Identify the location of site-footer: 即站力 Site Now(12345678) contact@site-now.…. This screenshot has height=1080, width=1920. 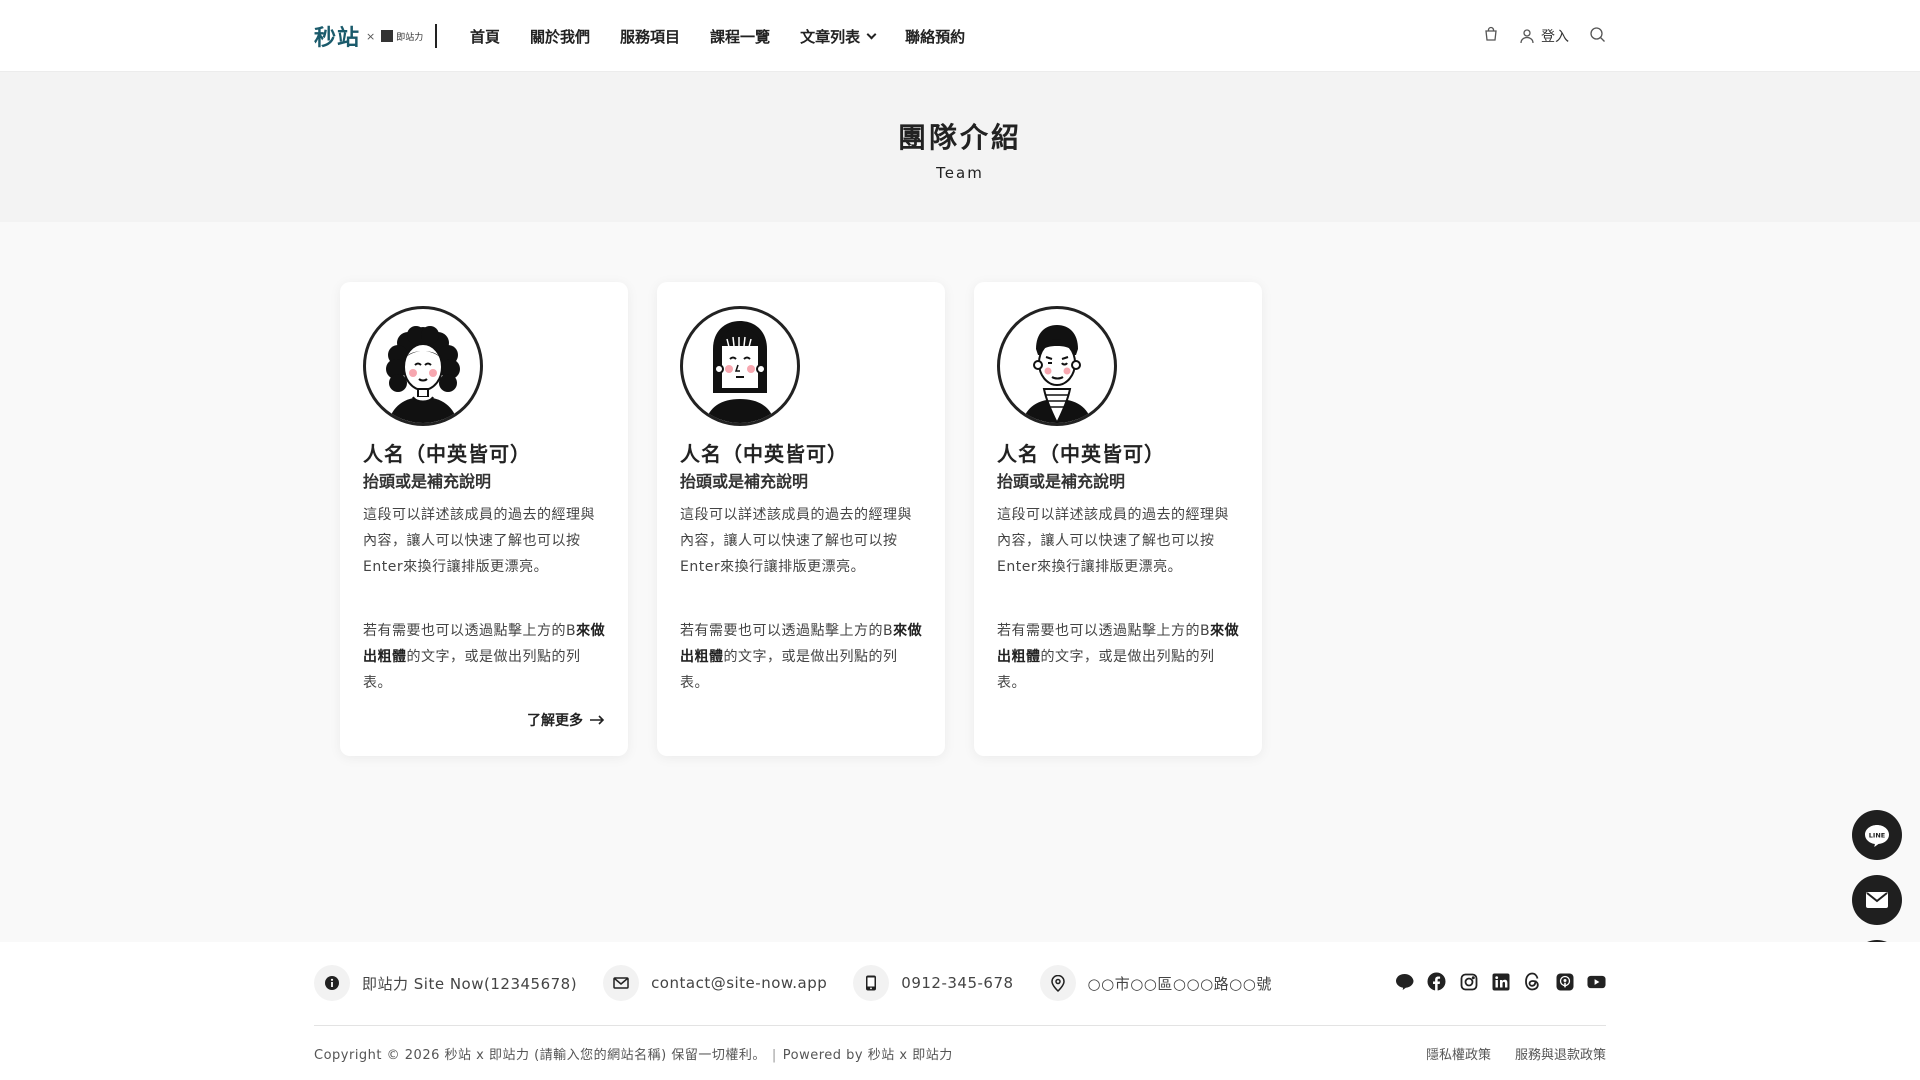
(960, 1011).